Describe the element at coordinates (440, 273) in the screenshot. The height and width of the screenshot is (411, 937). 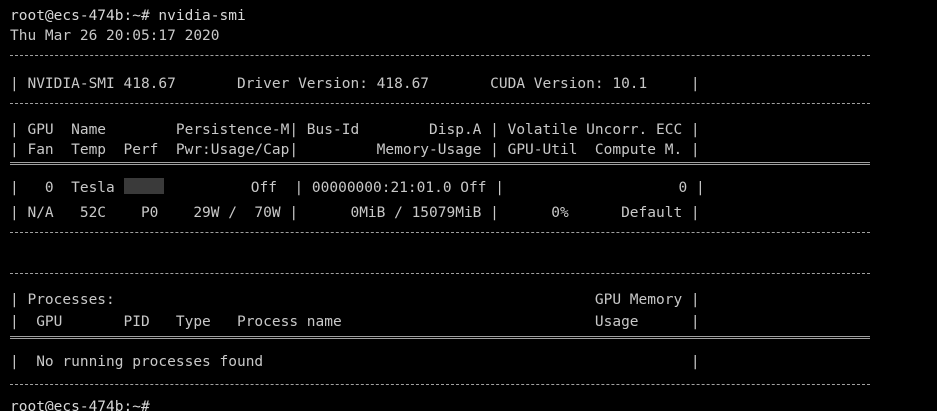
I see `processes-border-top` at that location.